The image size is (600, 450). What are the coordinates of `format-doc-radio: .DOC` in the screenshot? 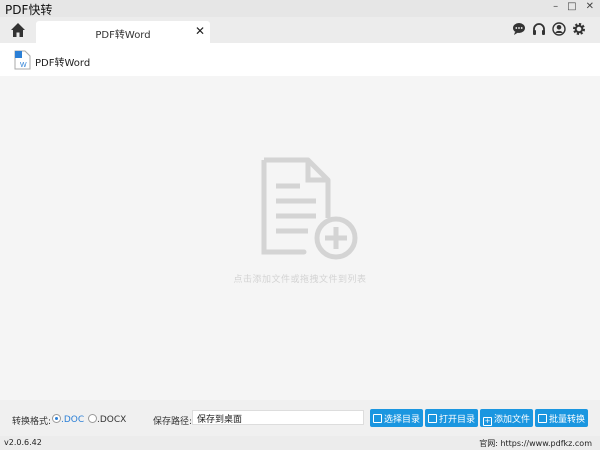 It's located at (68, 419).